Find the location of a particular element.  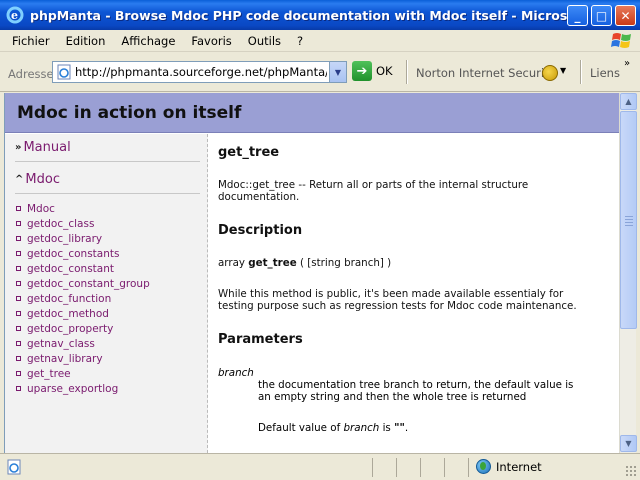

sidebar-item-label: getdoc_property is located at coordinates (70, 328).